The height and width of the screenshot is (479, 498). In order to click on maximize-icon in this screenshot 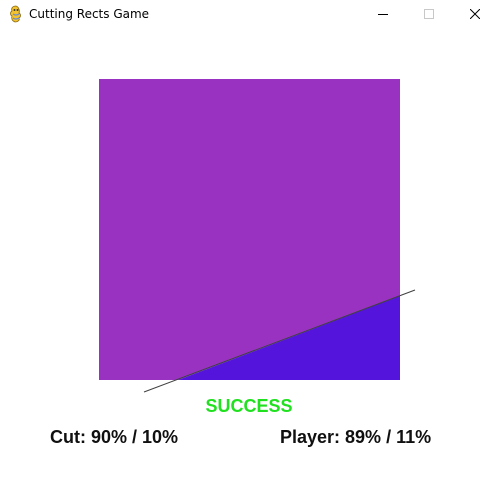, I will do `click(429, 14)`.